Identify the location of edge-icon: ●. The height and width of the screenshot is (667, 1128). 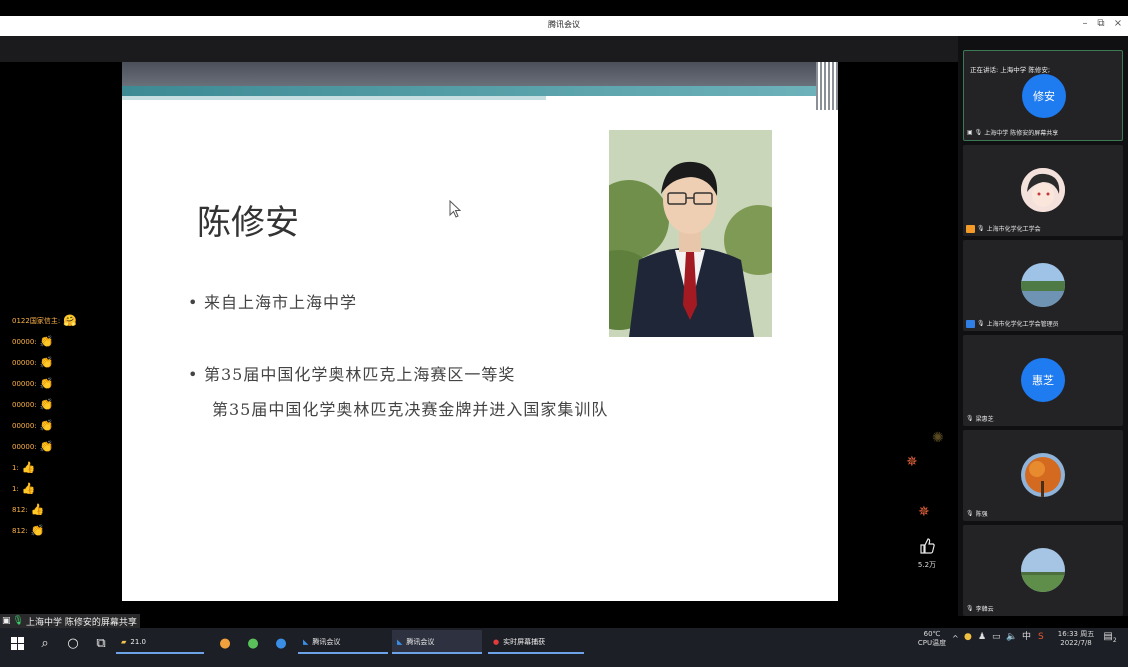
(281, 643).